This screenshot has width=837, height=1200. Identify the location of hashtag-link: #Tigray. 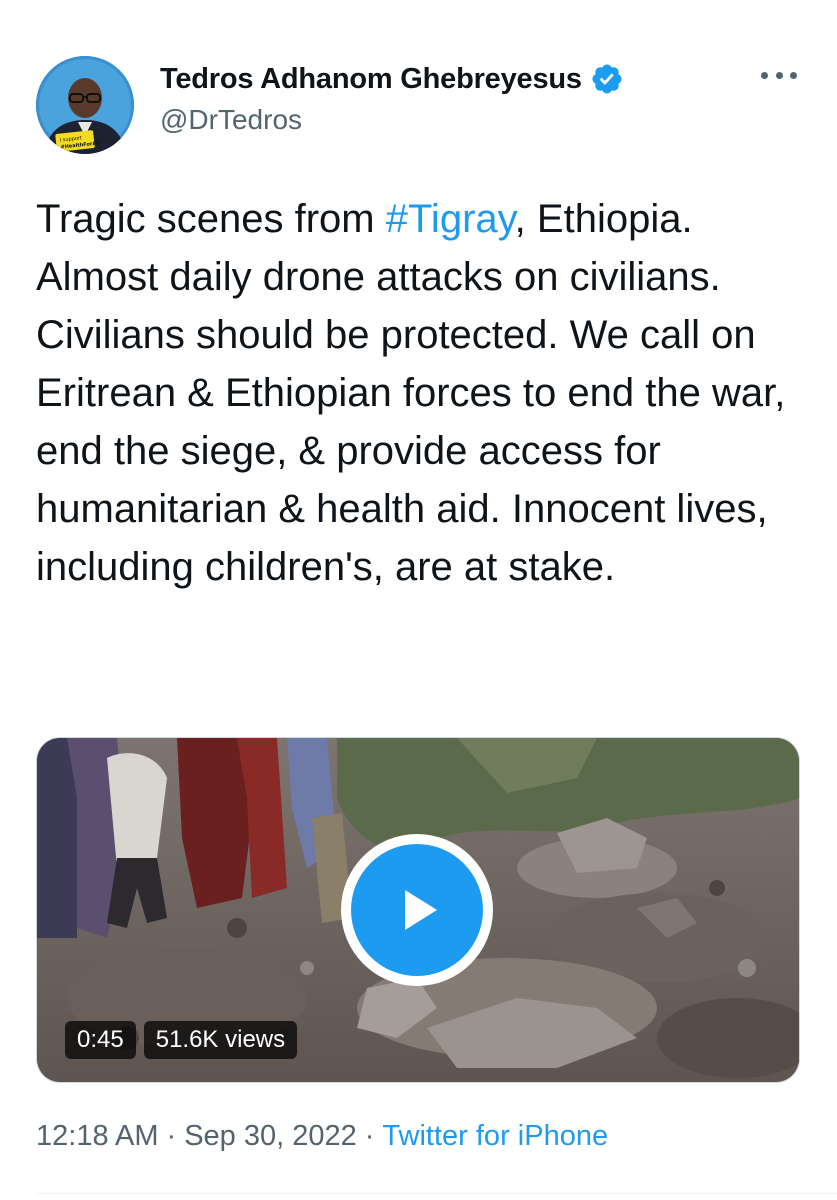
(450, 219).